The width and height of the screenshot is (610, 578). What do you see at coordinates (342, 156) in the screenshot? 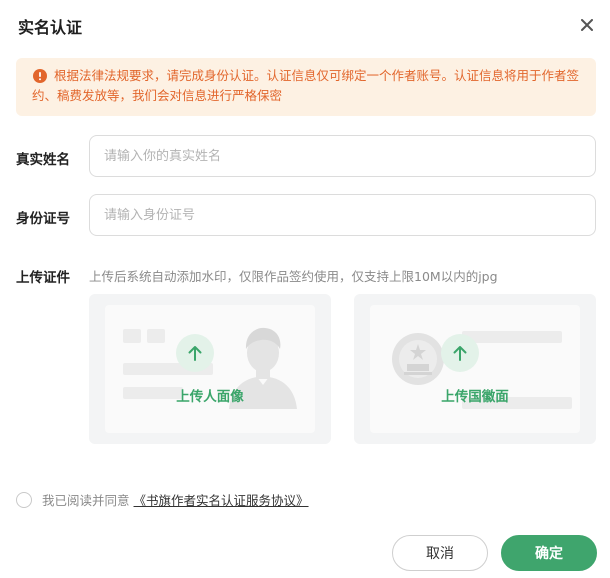
I see `real-name-input` at bounding box center [342, 156].